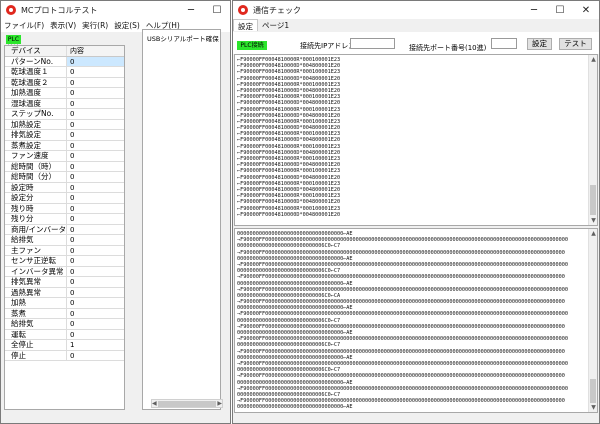 This screenshot has height=424, width=600. I want to click on table-row: インバータ異常 0, so click(64, 271).